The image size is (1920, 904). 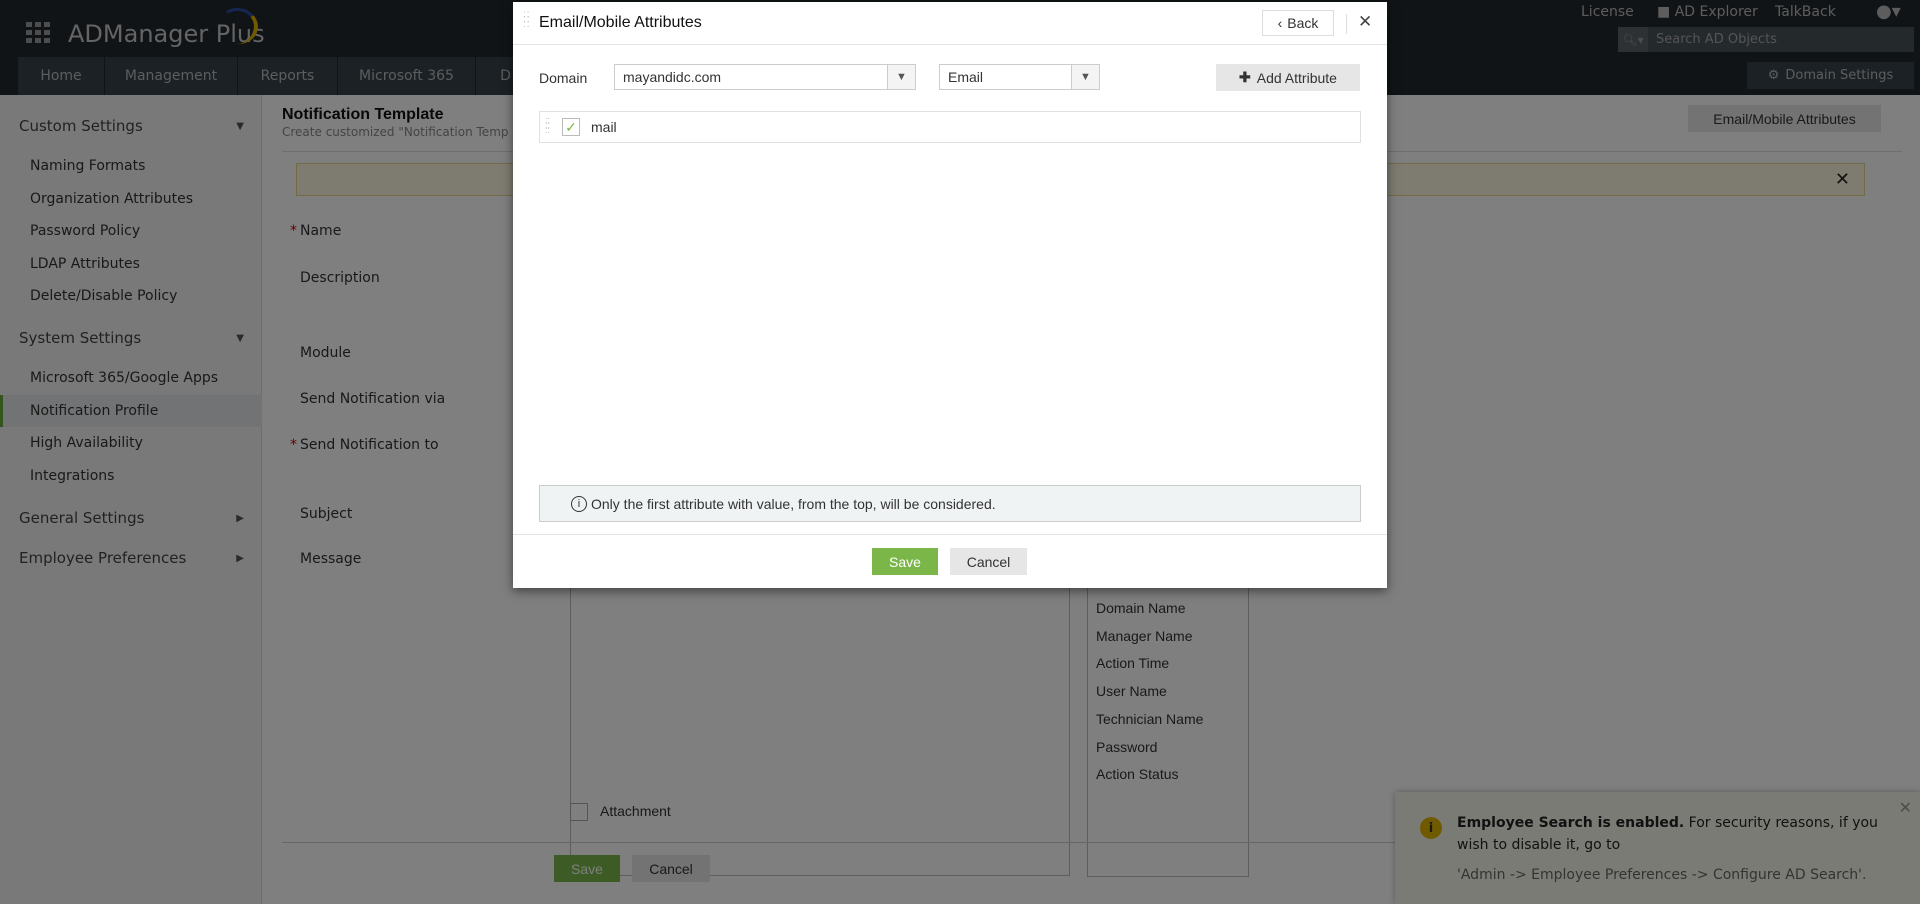 What do you see at coordinates (1303, 23) in the screenshot?
I see `back-label: Back` at bounding box center [1303, 23].